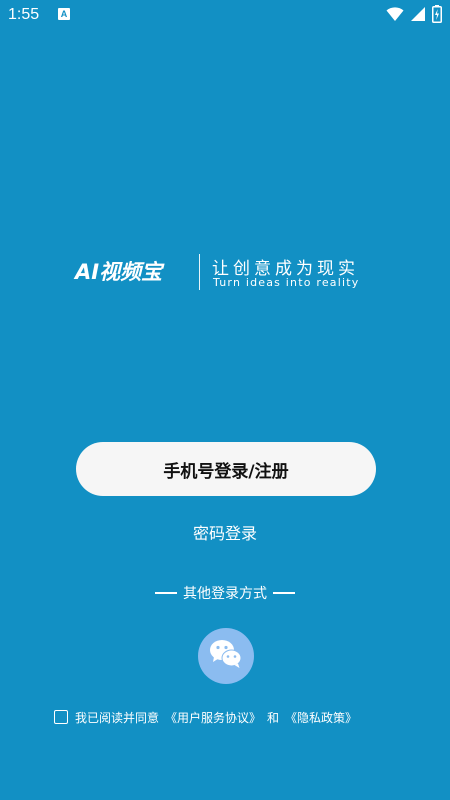  Describe the element at coordinates (273, 717) in the screenshot. I see `agreement-conjunction: 和` at that location.